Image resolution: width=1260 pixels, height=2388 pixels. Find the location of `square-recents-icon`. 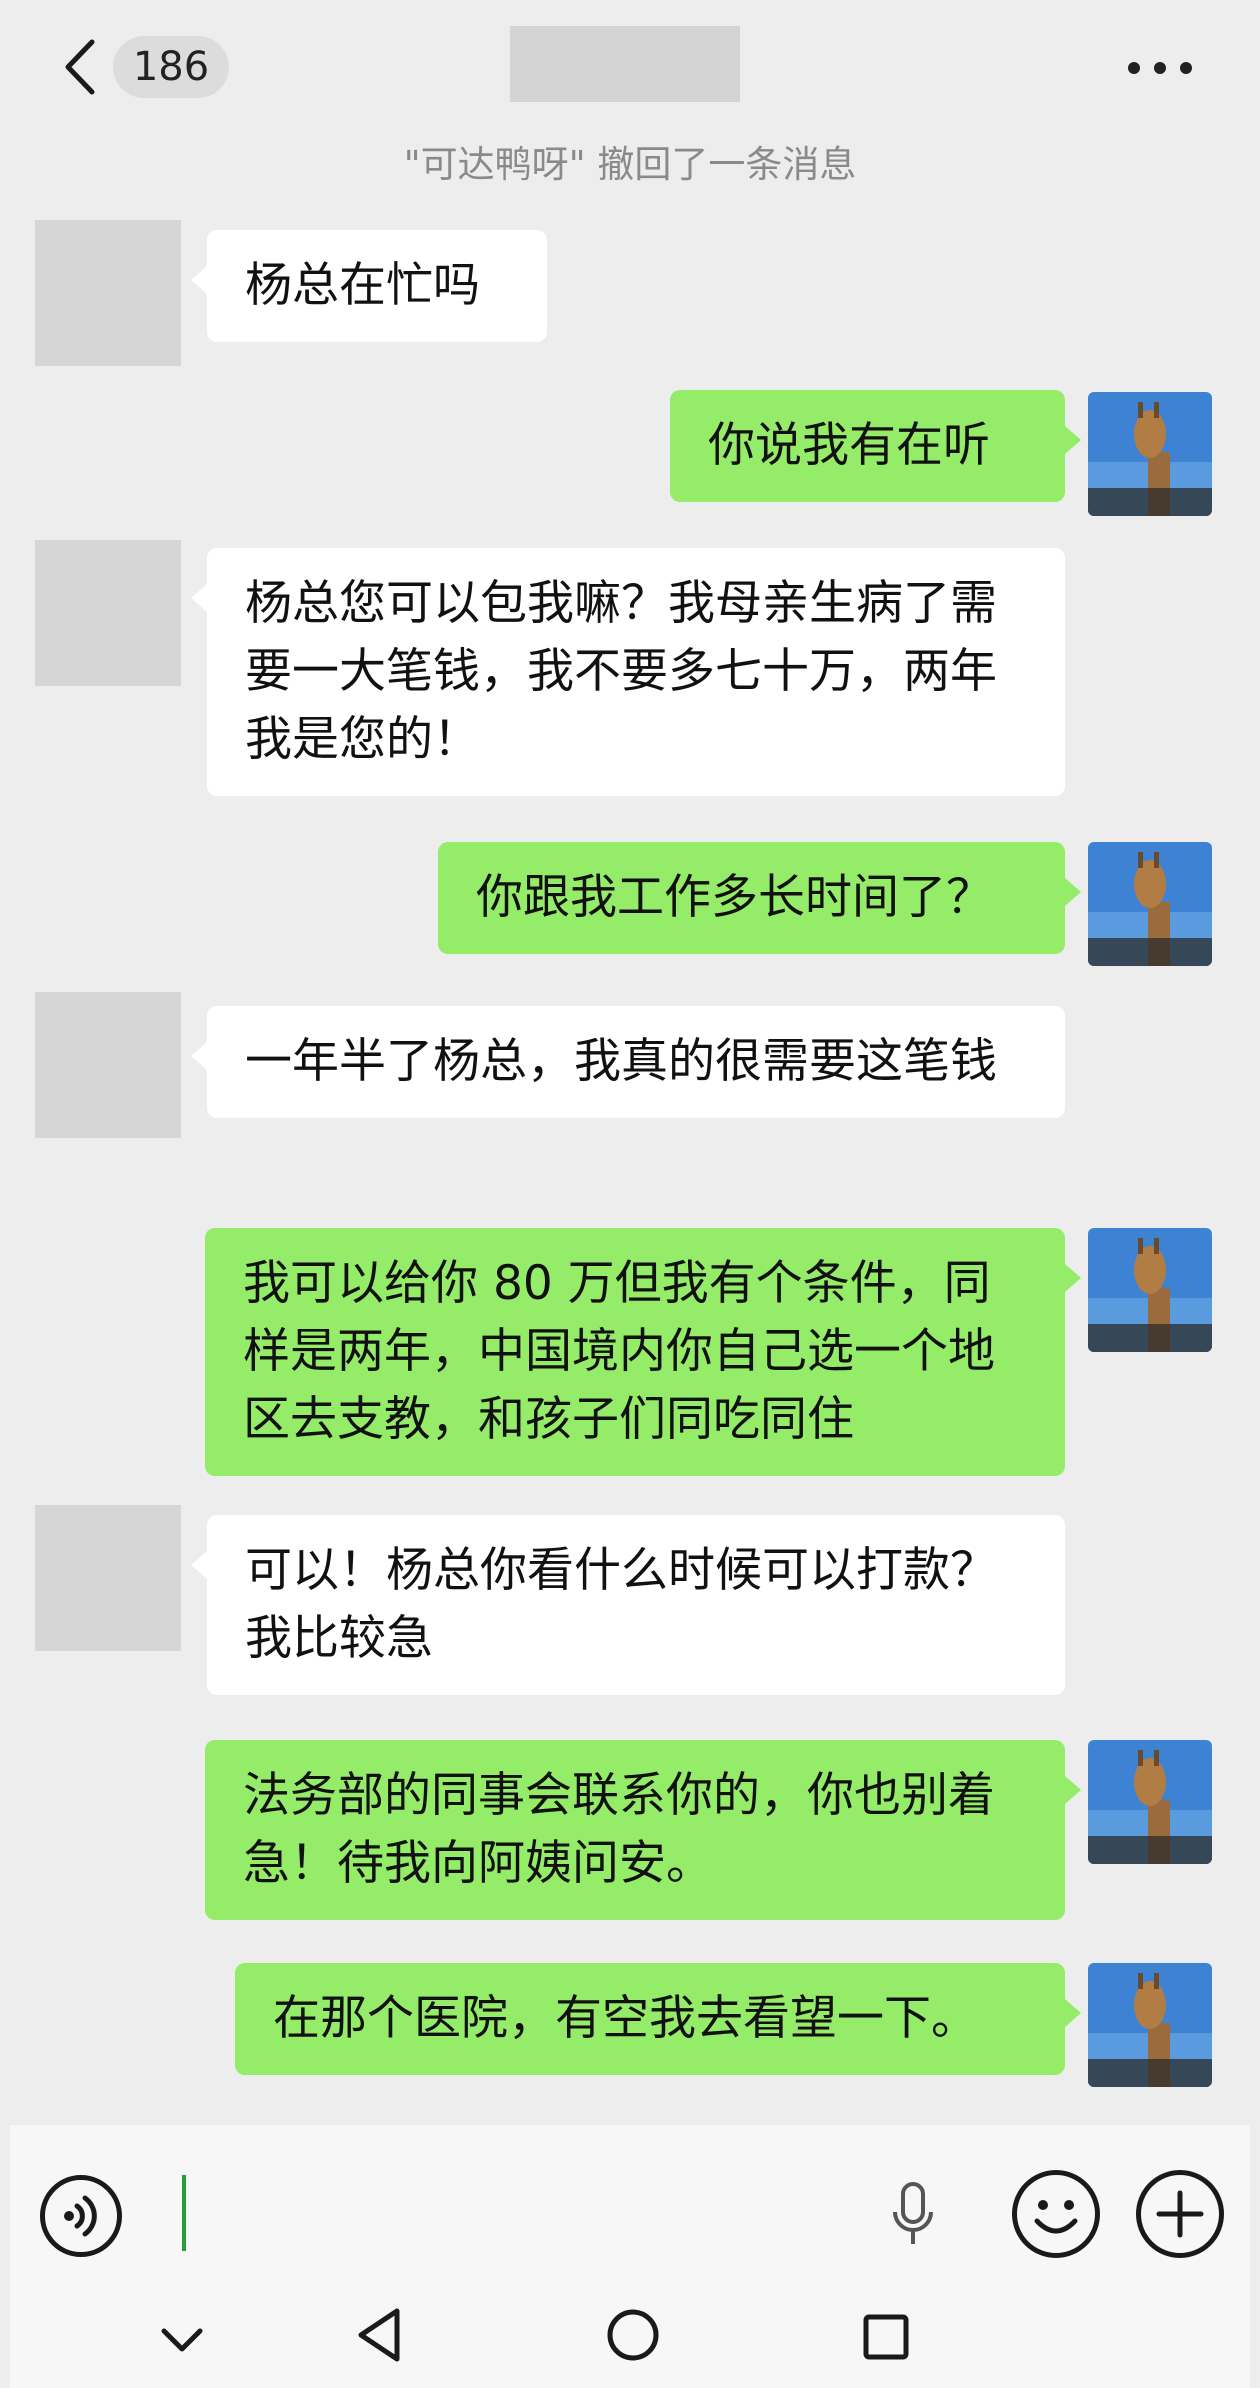

square-recents-icon is located at coordinates (886, 2337).